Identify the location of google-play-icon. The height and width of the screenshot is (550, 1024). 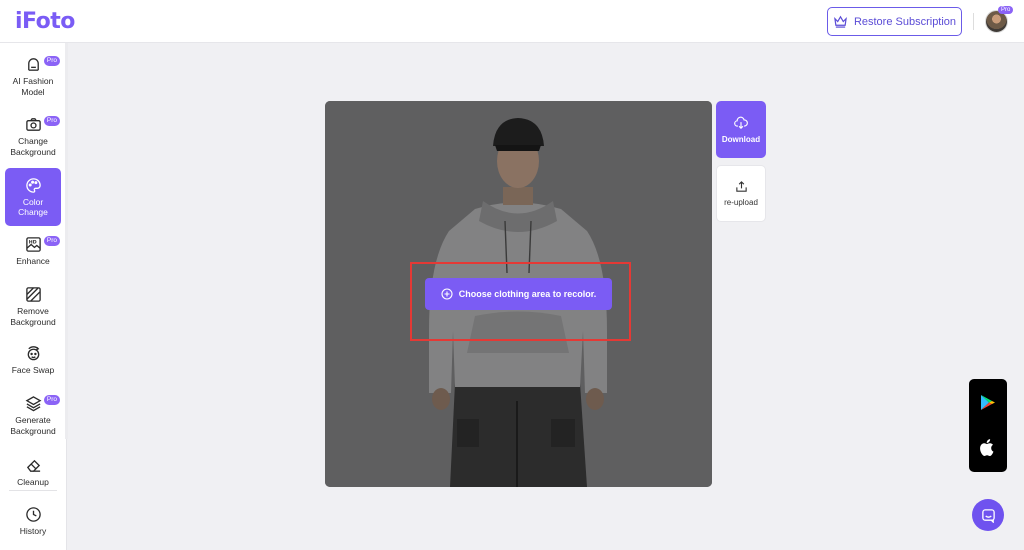
(988, 402).